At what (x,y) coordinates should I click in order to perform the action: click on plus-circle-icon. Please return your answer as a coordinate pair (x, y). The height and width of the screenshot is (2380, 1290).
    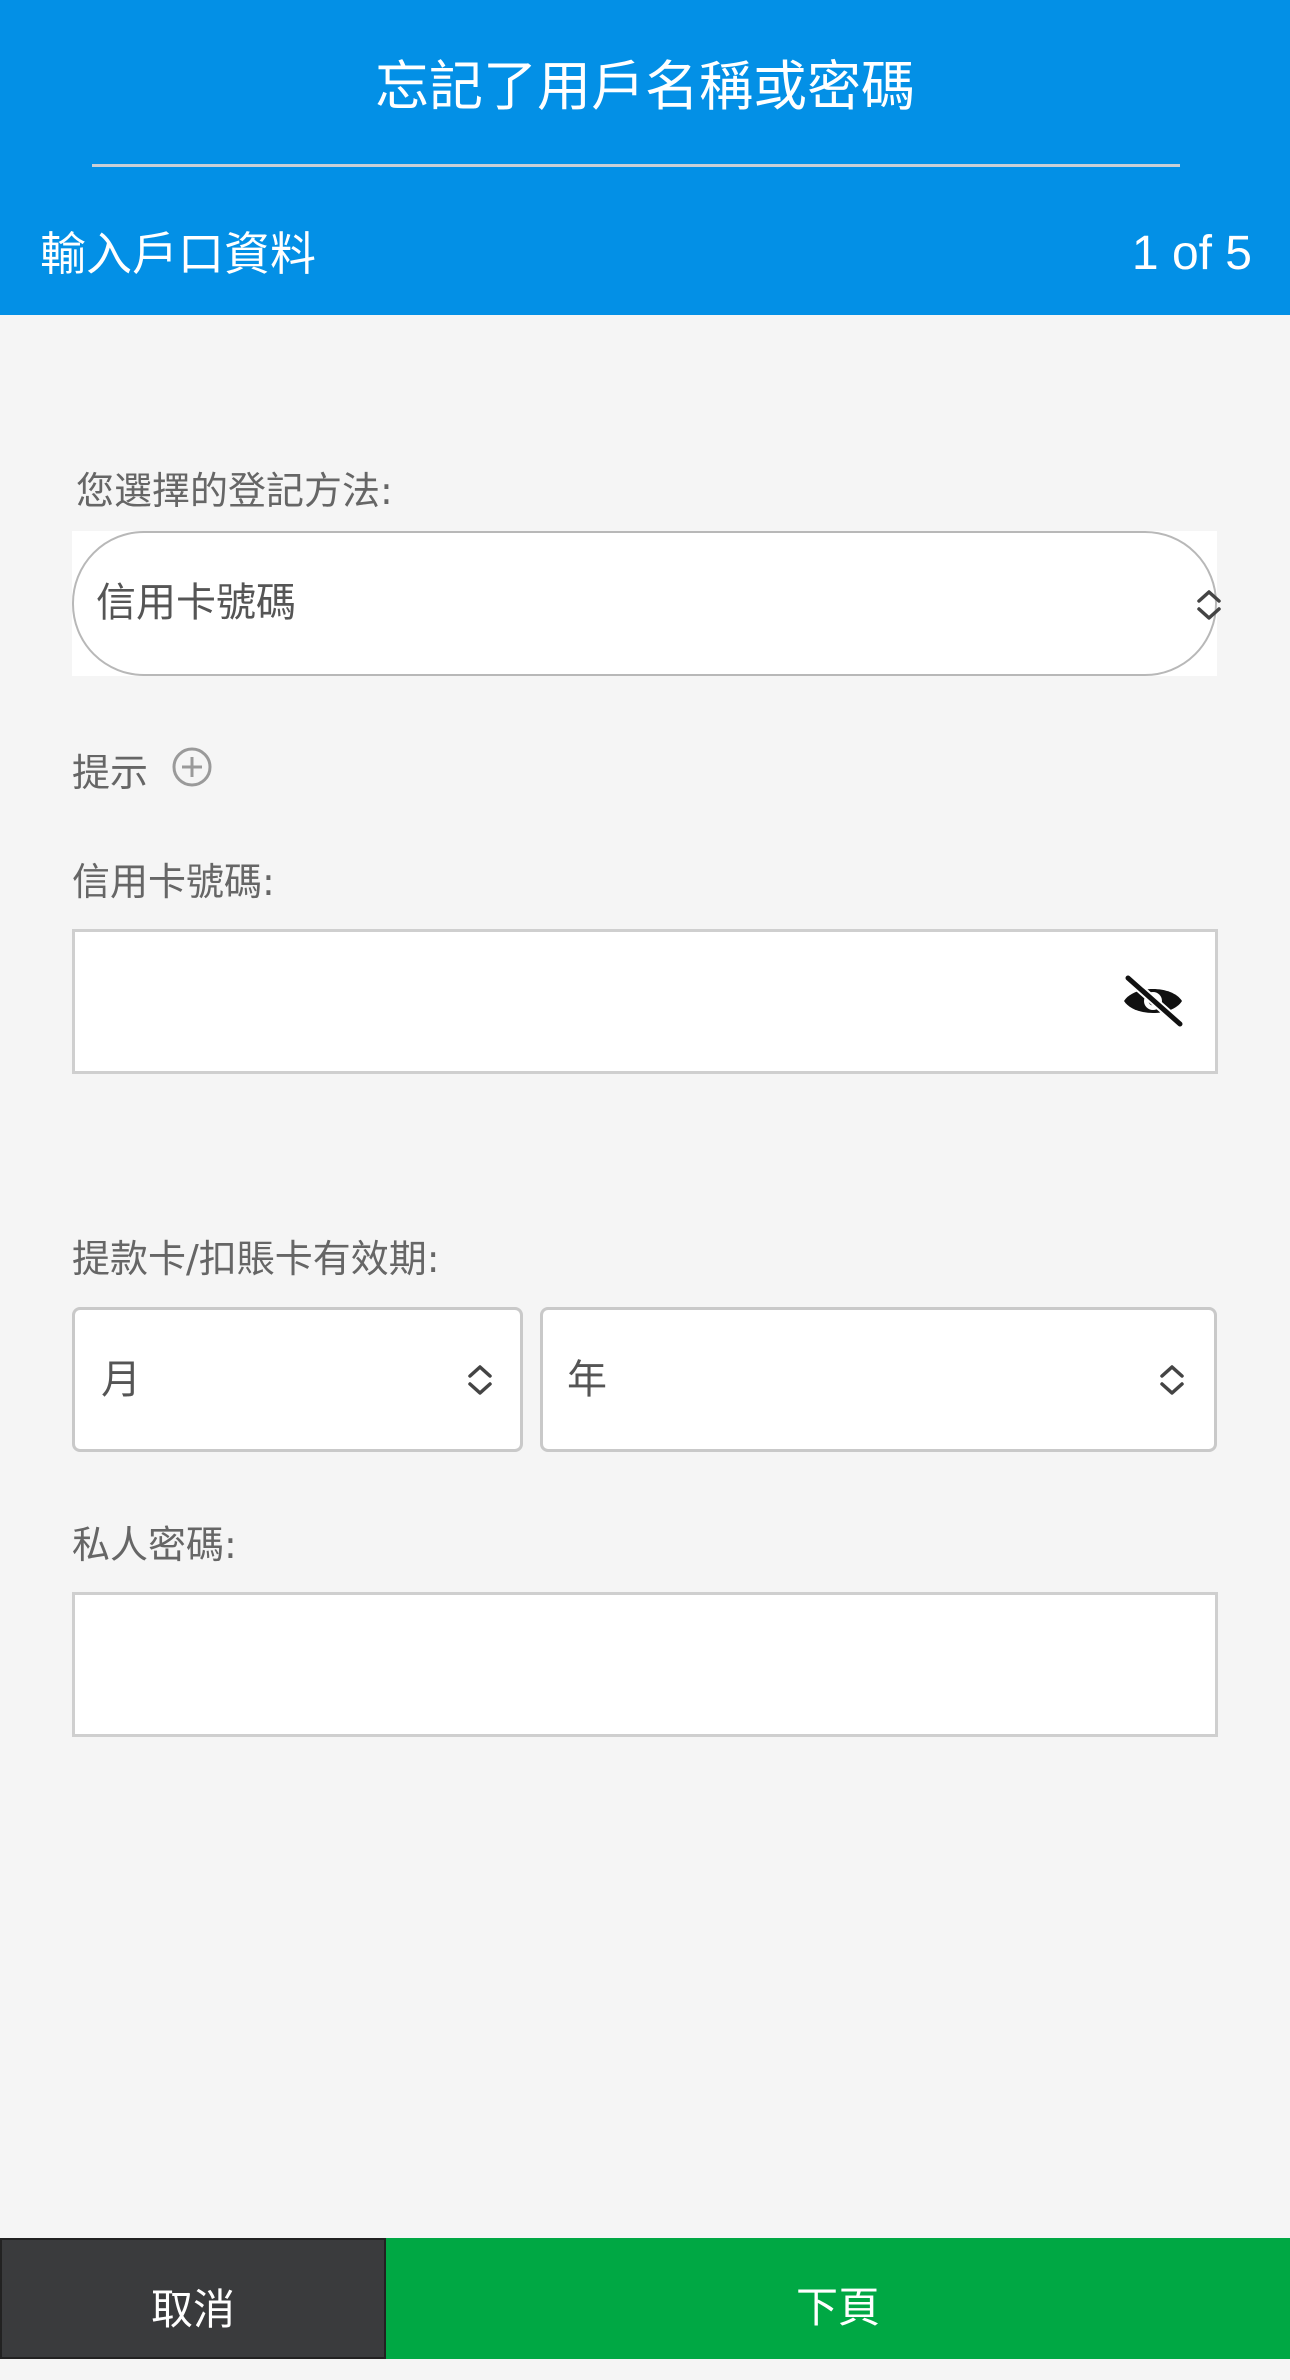
    Looking at the image, I should click on (192, 767).